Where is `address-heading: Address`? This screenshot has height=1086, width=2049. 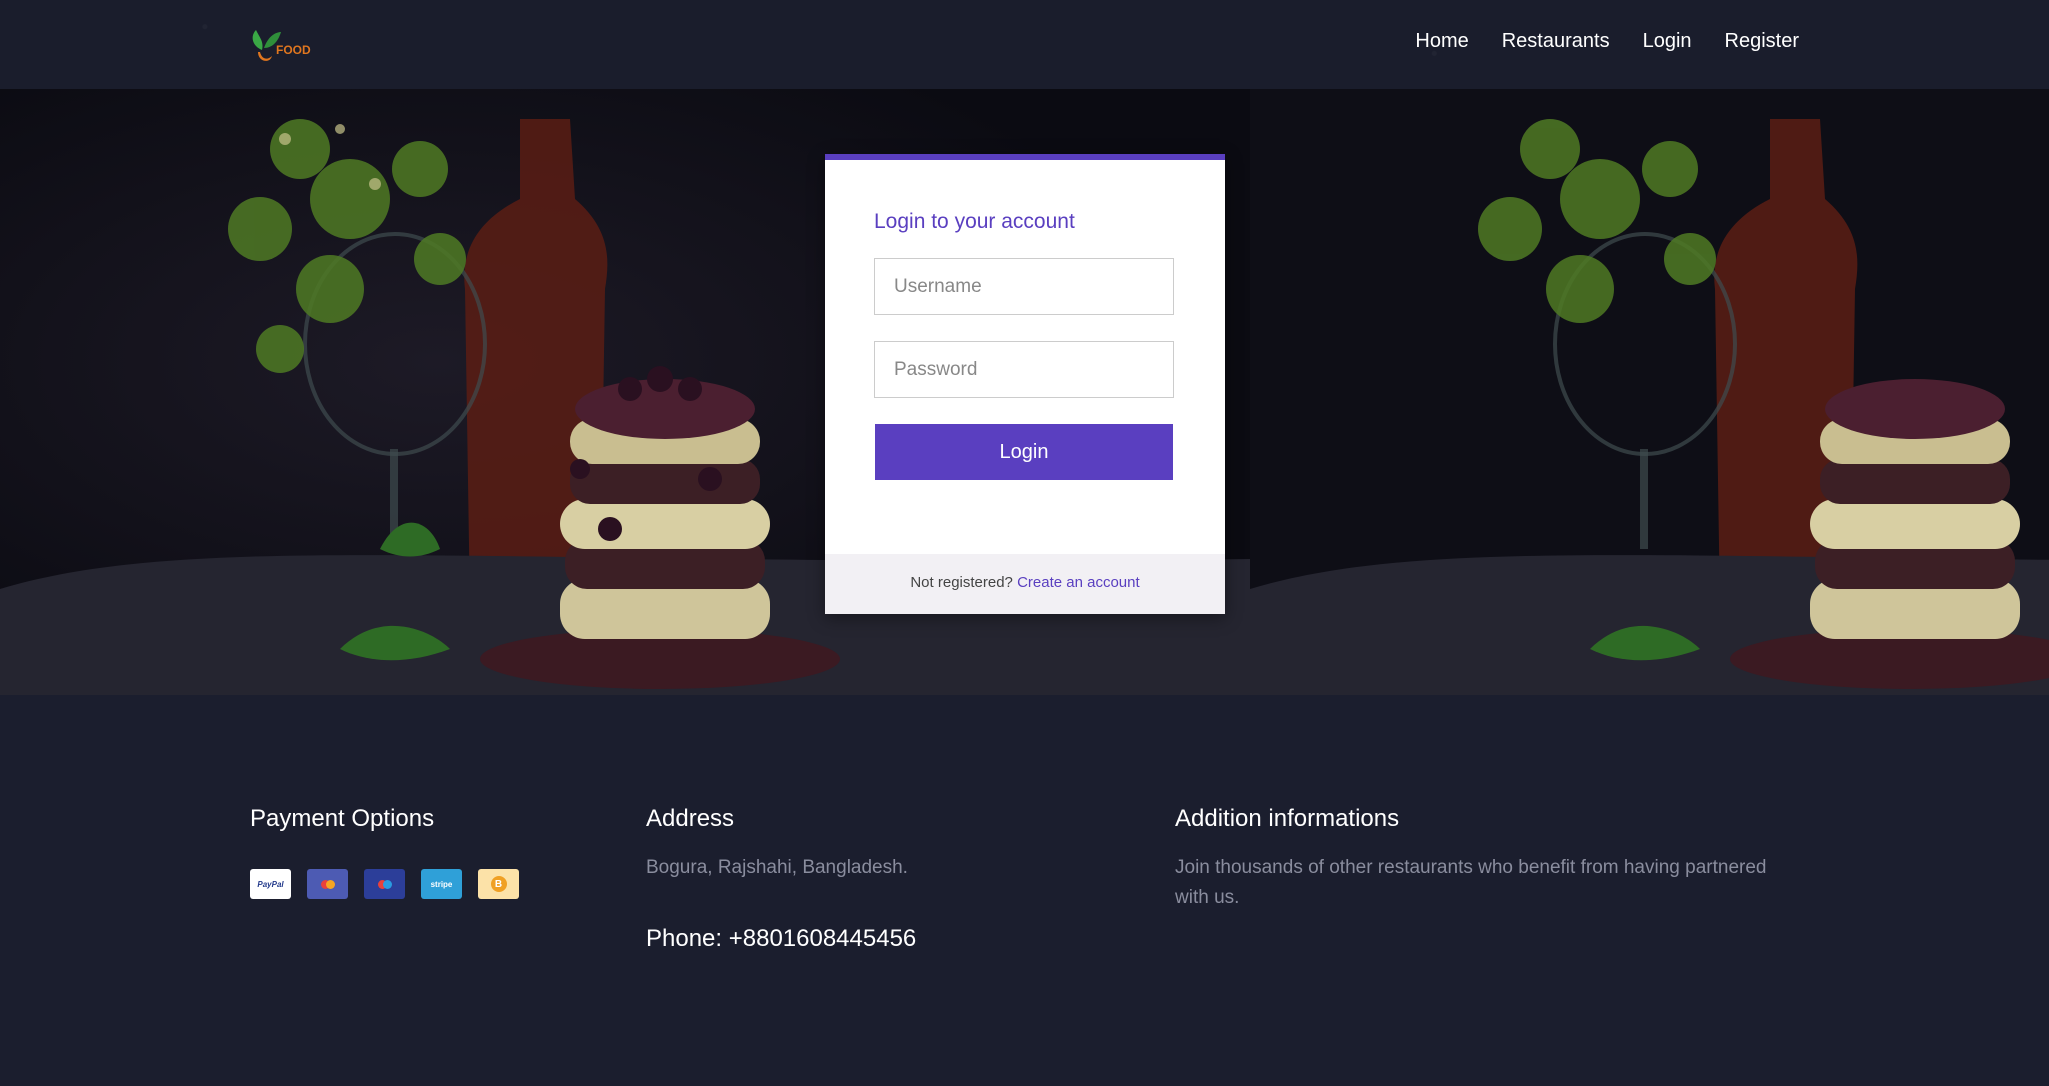
address-heading: Address is located at coordinates (690, 818).